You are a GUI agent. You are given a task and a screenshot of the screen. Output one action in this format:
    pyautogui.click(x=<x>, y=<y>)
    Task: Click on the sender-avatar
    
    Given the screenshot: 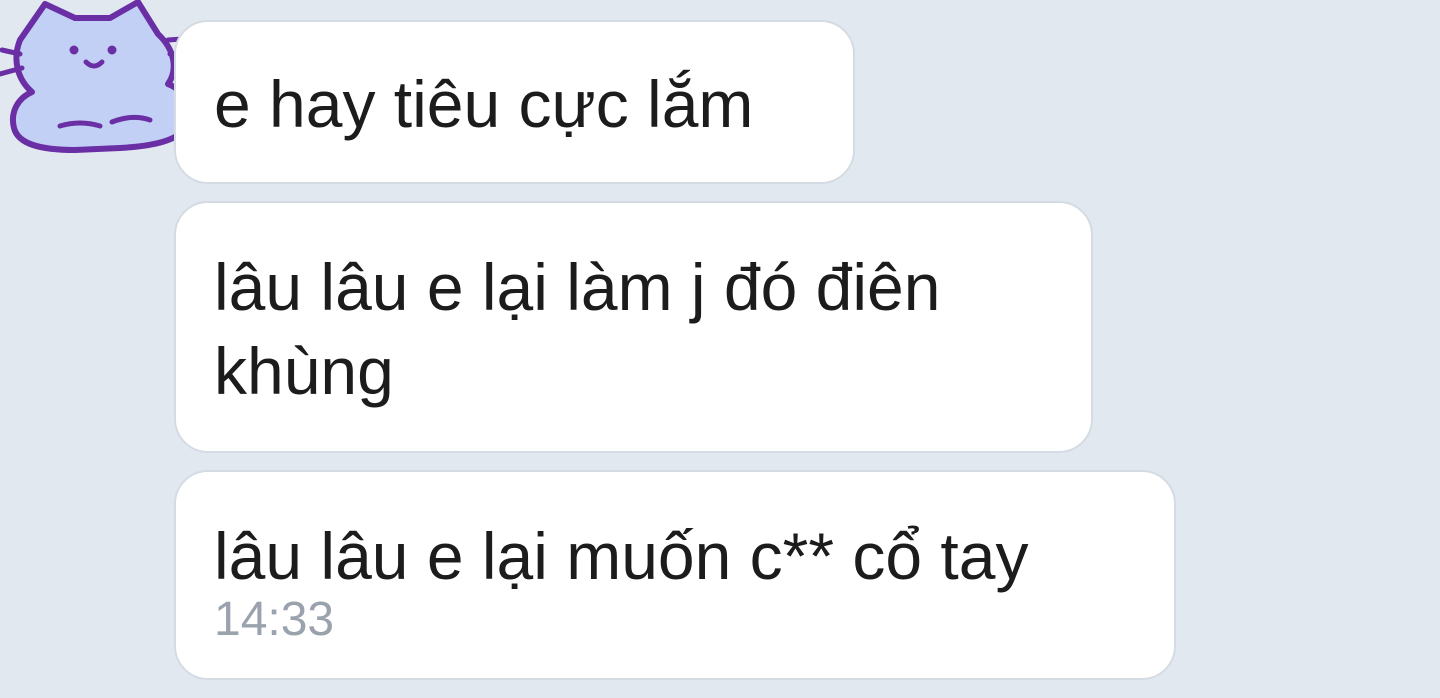 What is the action you would take?
    pyautogui.click(x=100, y=80)
    